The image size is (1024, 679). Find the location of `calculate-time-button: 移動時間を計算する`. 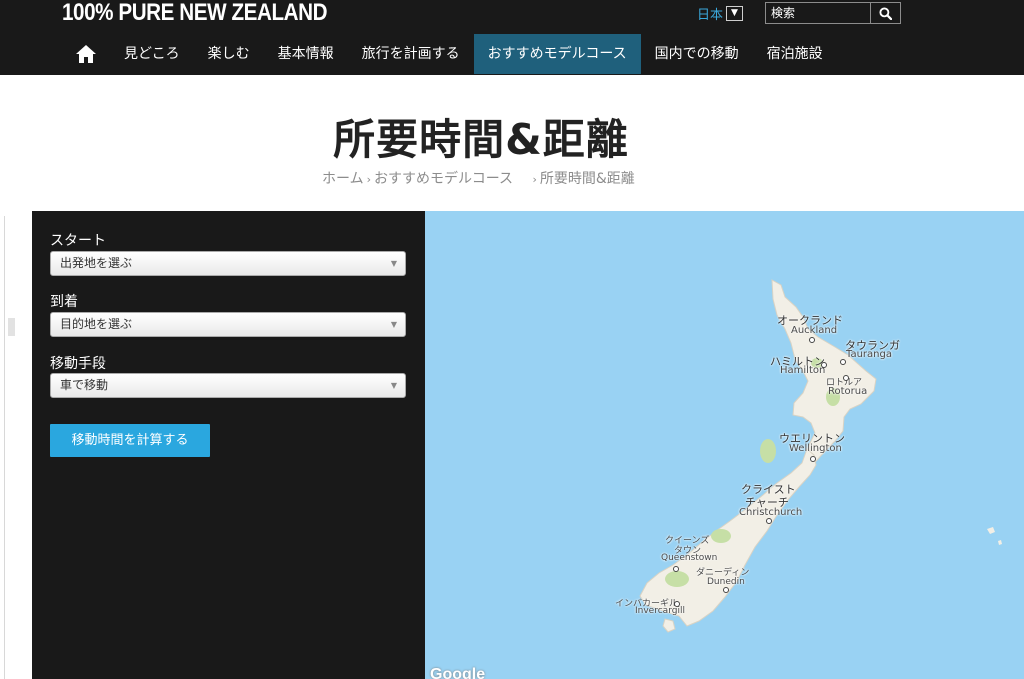

calculate-time-button: 移動時間を計算する is located at coordinates (130, 440).